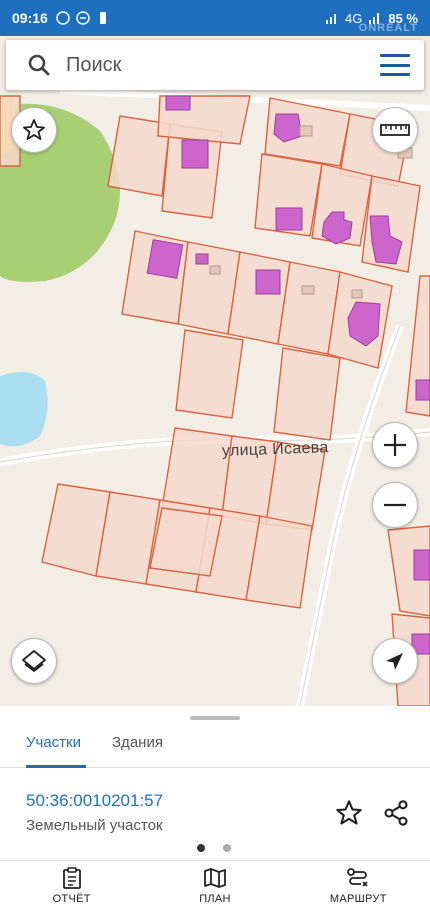 This screenshot has height=910, width=430. I want to click on bottom-navigation: ОТЧЁТ ПЛАН МАРШРУТ, so click(215, 885).